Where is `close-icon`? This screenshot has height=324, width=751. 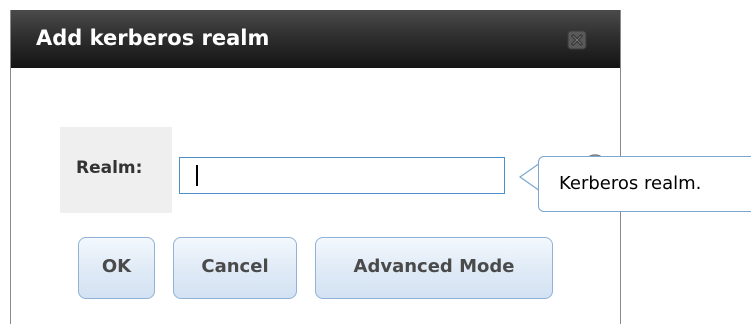 close-icon is located at coordinates (577, 40).